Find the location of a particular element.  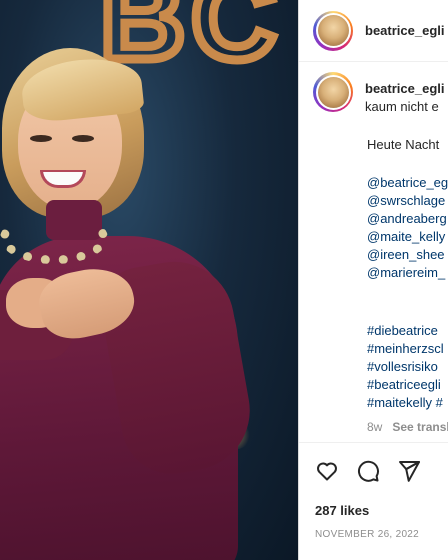

comment-icon is located at coordinates (369, 472).